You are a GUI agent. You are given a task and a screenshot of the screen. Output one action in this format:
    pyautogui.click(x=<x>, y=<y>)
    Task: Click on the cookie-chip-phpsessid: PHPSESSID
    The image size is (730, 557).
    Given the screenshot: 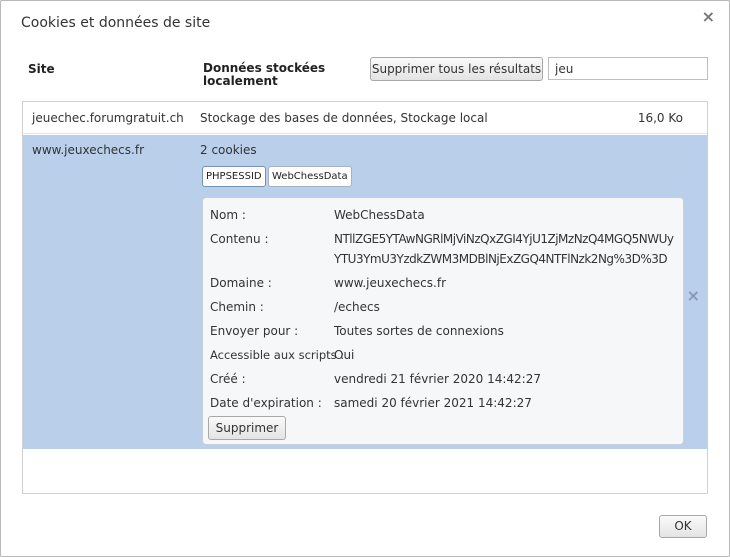 What is the action you would take?
    pyautogui.click(x=234, y=176)
    